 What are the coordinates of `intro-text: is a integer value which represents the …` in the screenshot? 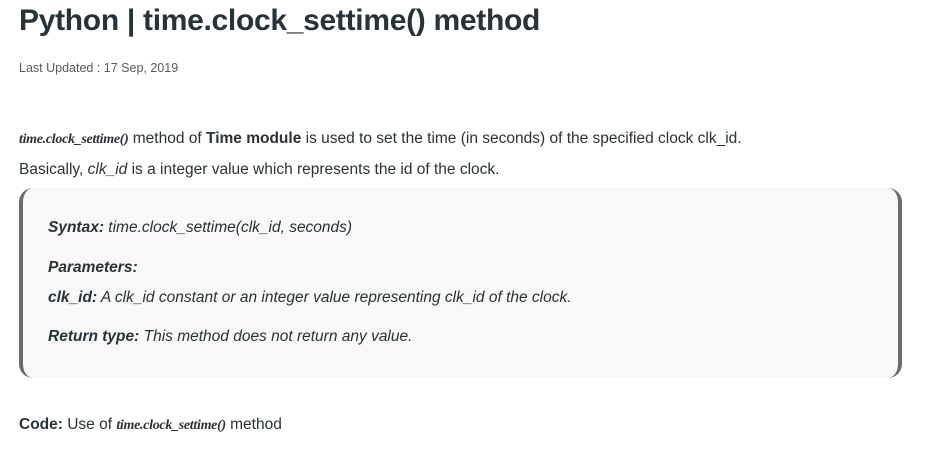 It's located at (313, 169).